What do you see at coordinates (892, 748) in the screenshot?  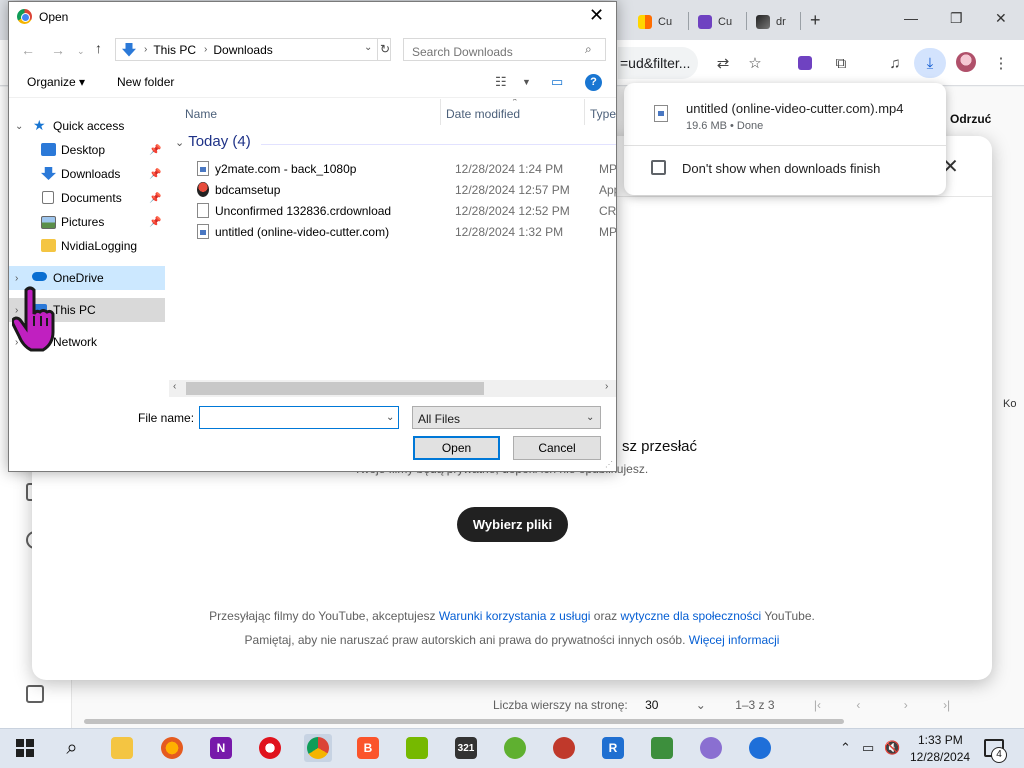 I see `volume-muted-icon: 🔇` at bounding box center [892, 748].